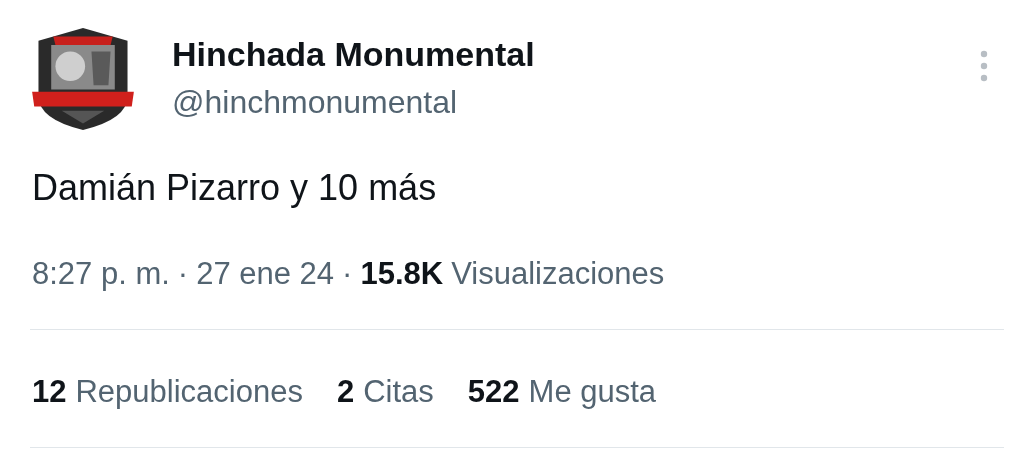 Image resolution: width=1024 pixels, height=452 pixels. I want to click on view-count: 15.8K, so click(402, 274).